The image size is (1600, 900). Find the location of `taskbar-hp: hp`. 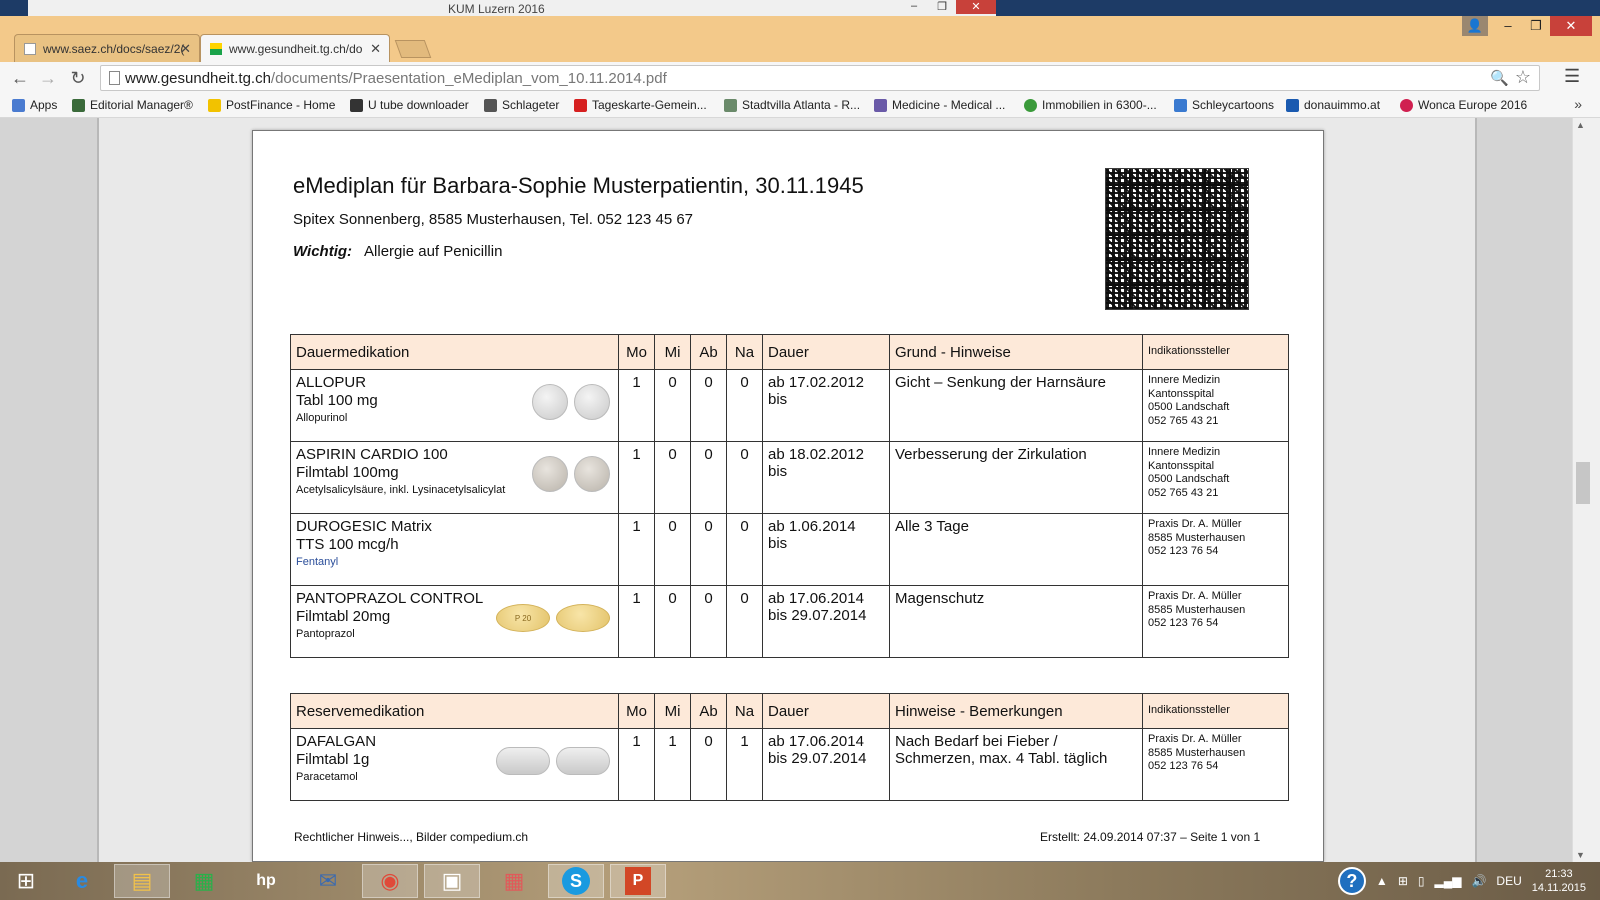

taskbar-hp: hp is located at coordinates (266, 881).